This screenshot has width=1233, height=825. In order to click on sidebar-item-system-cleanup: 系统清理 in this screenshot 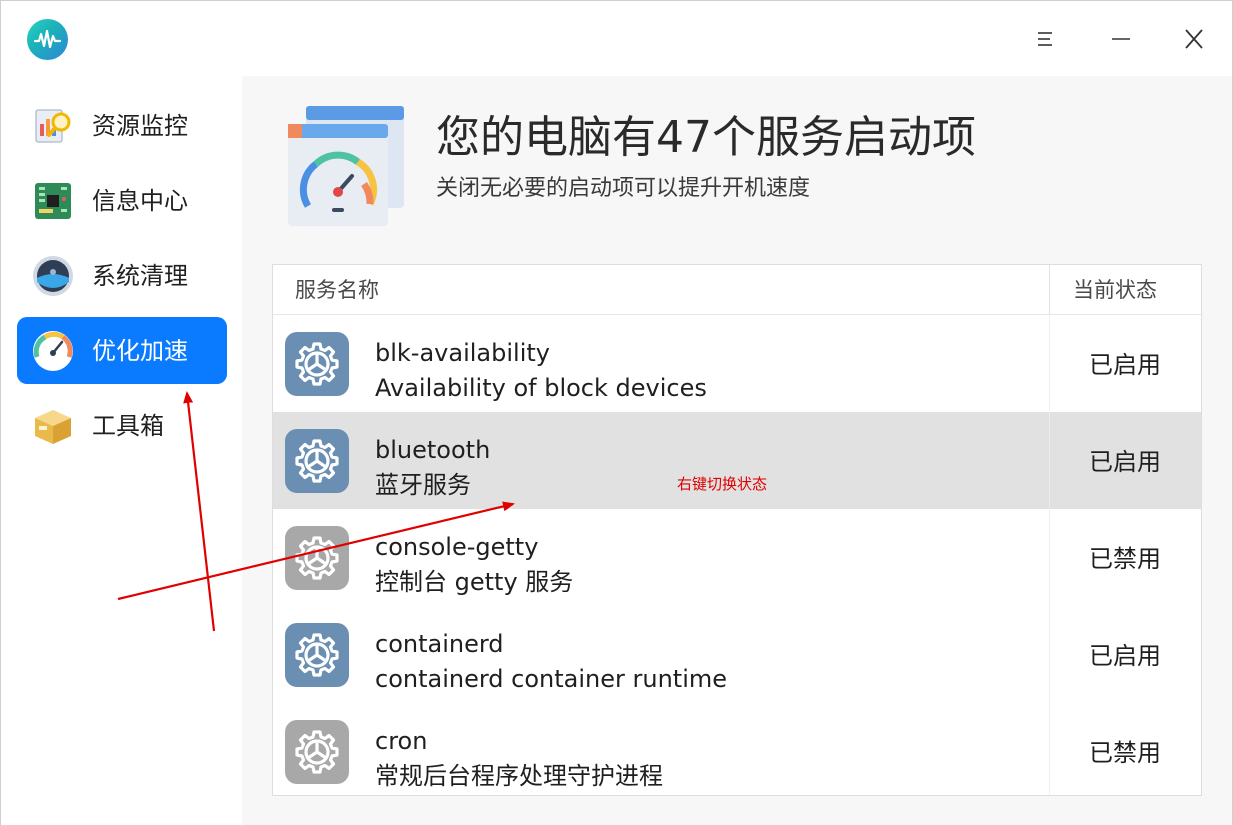, I will do `click(122, 275)`.